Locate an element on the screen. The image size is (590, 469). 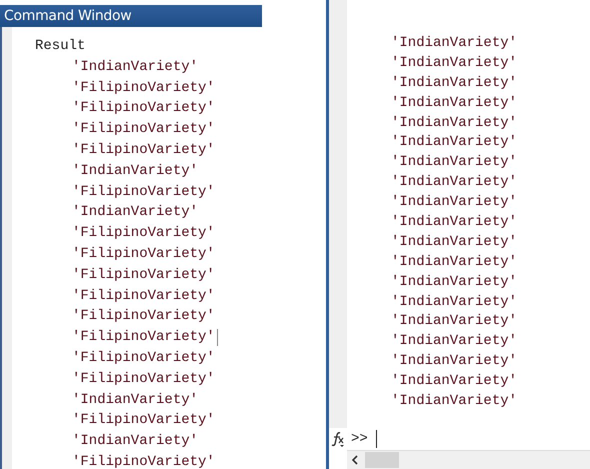
scroll-left-icon is located at coordinates (355, 460).